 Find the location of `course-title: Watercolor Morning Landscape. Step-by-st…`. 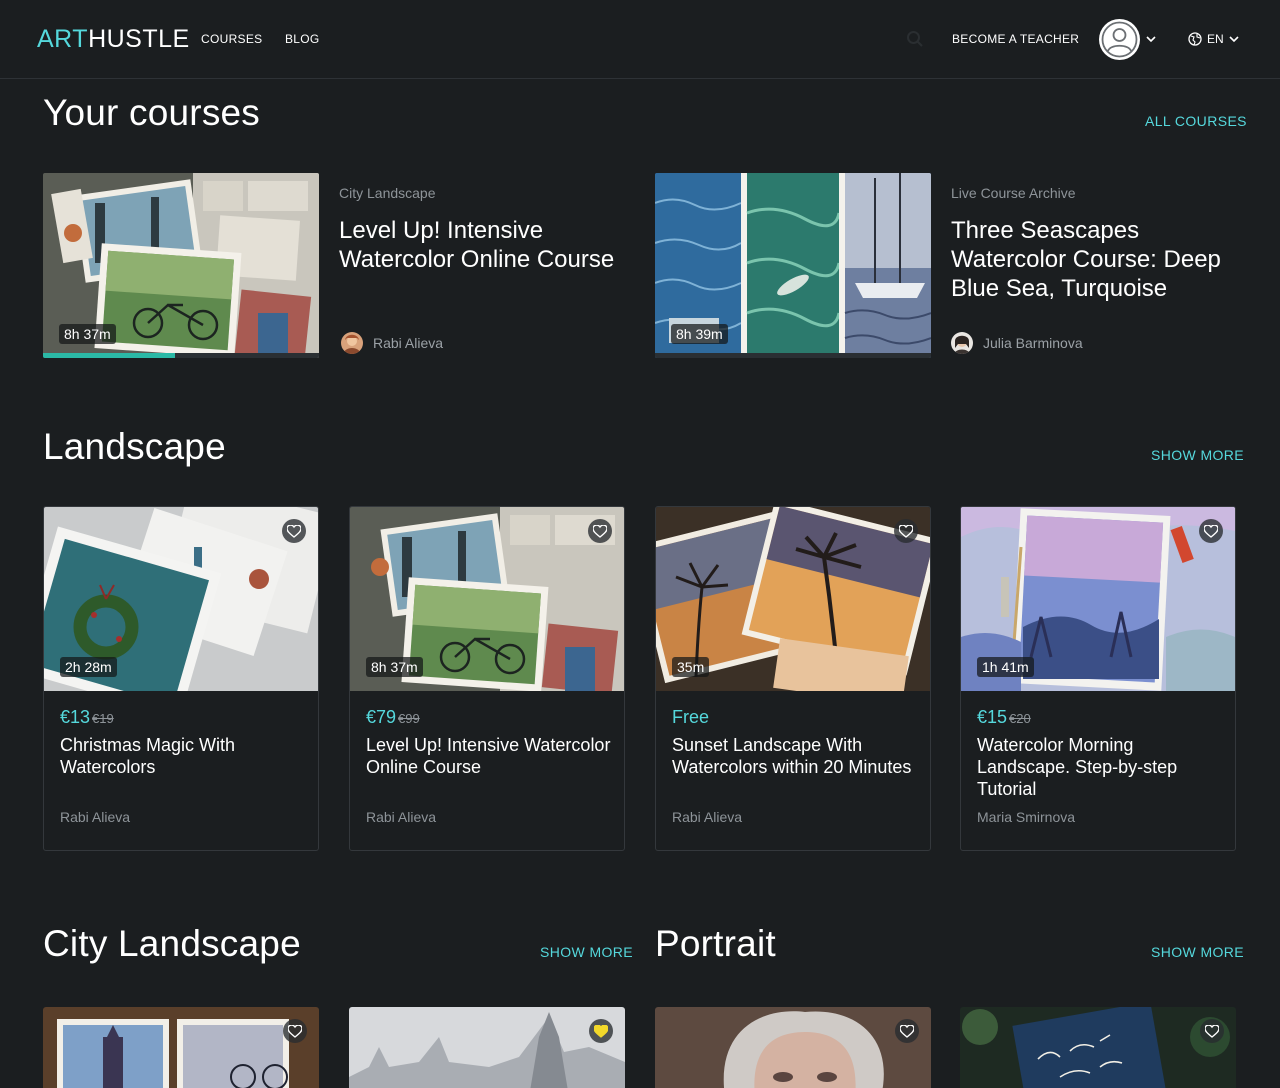

course-title: Watercolor Morning Landscape. Step-by-st… is located at coordinates (1099, 767).